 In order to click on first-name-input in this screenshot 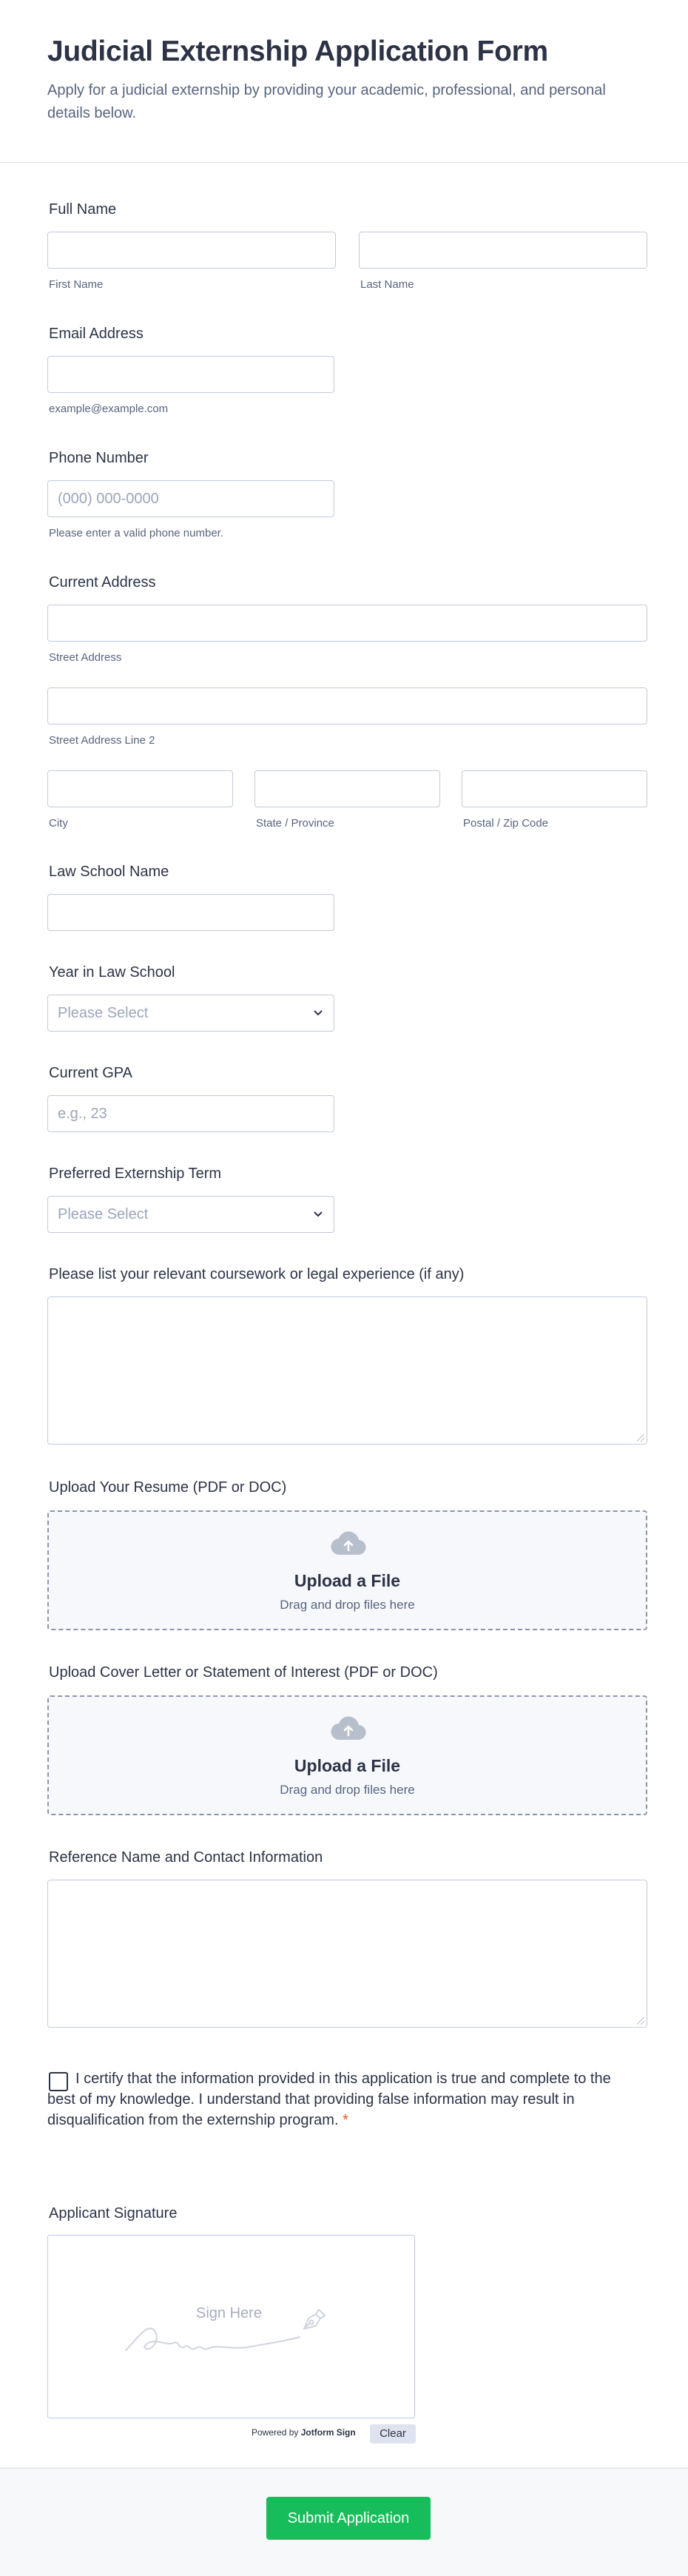, I will do `click(191, 250)`.